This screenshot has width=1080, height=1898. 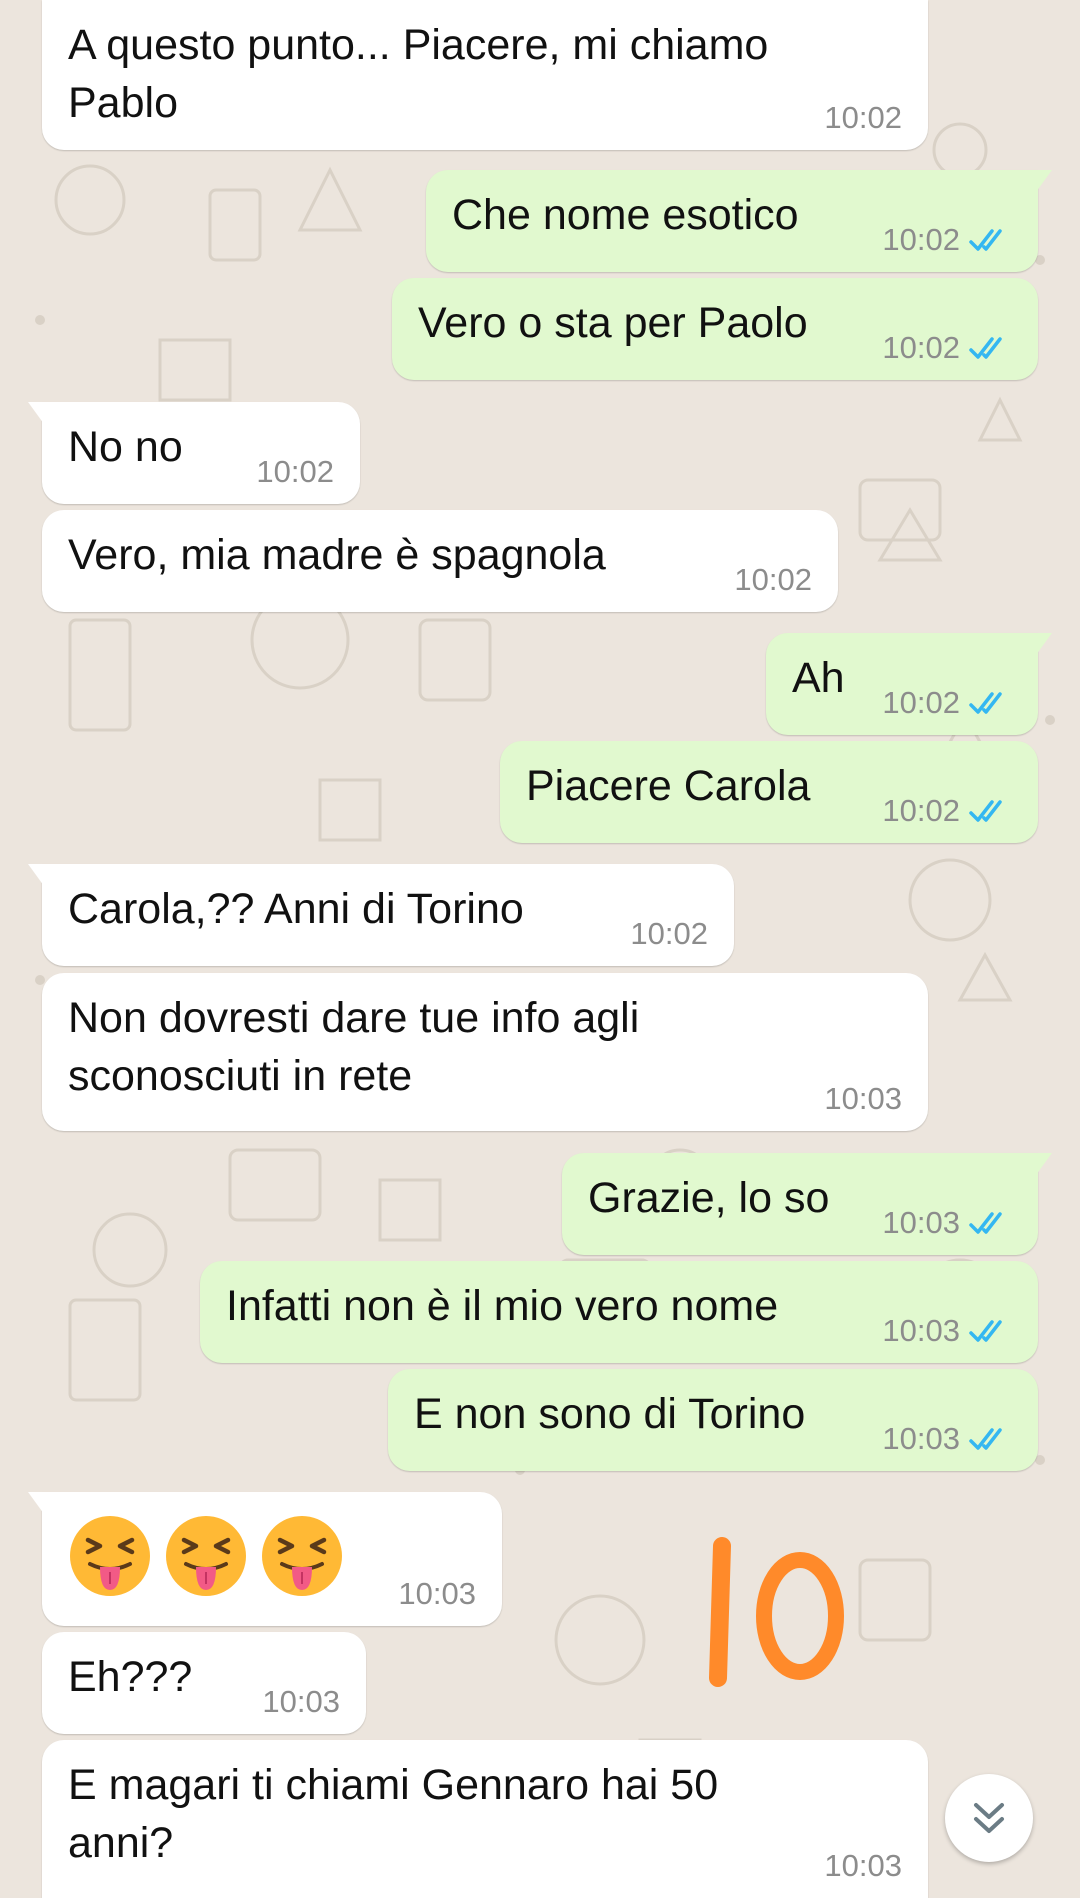 I want to click on outgoing-message: E non sono di Torino 10:03, so click(x=713, y=1420).